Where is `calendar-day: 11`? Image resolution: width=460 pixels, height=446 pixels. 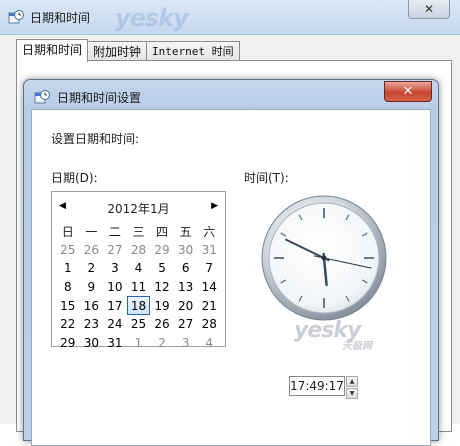 calendar-day: 11 is located at coordinates (139, 287).